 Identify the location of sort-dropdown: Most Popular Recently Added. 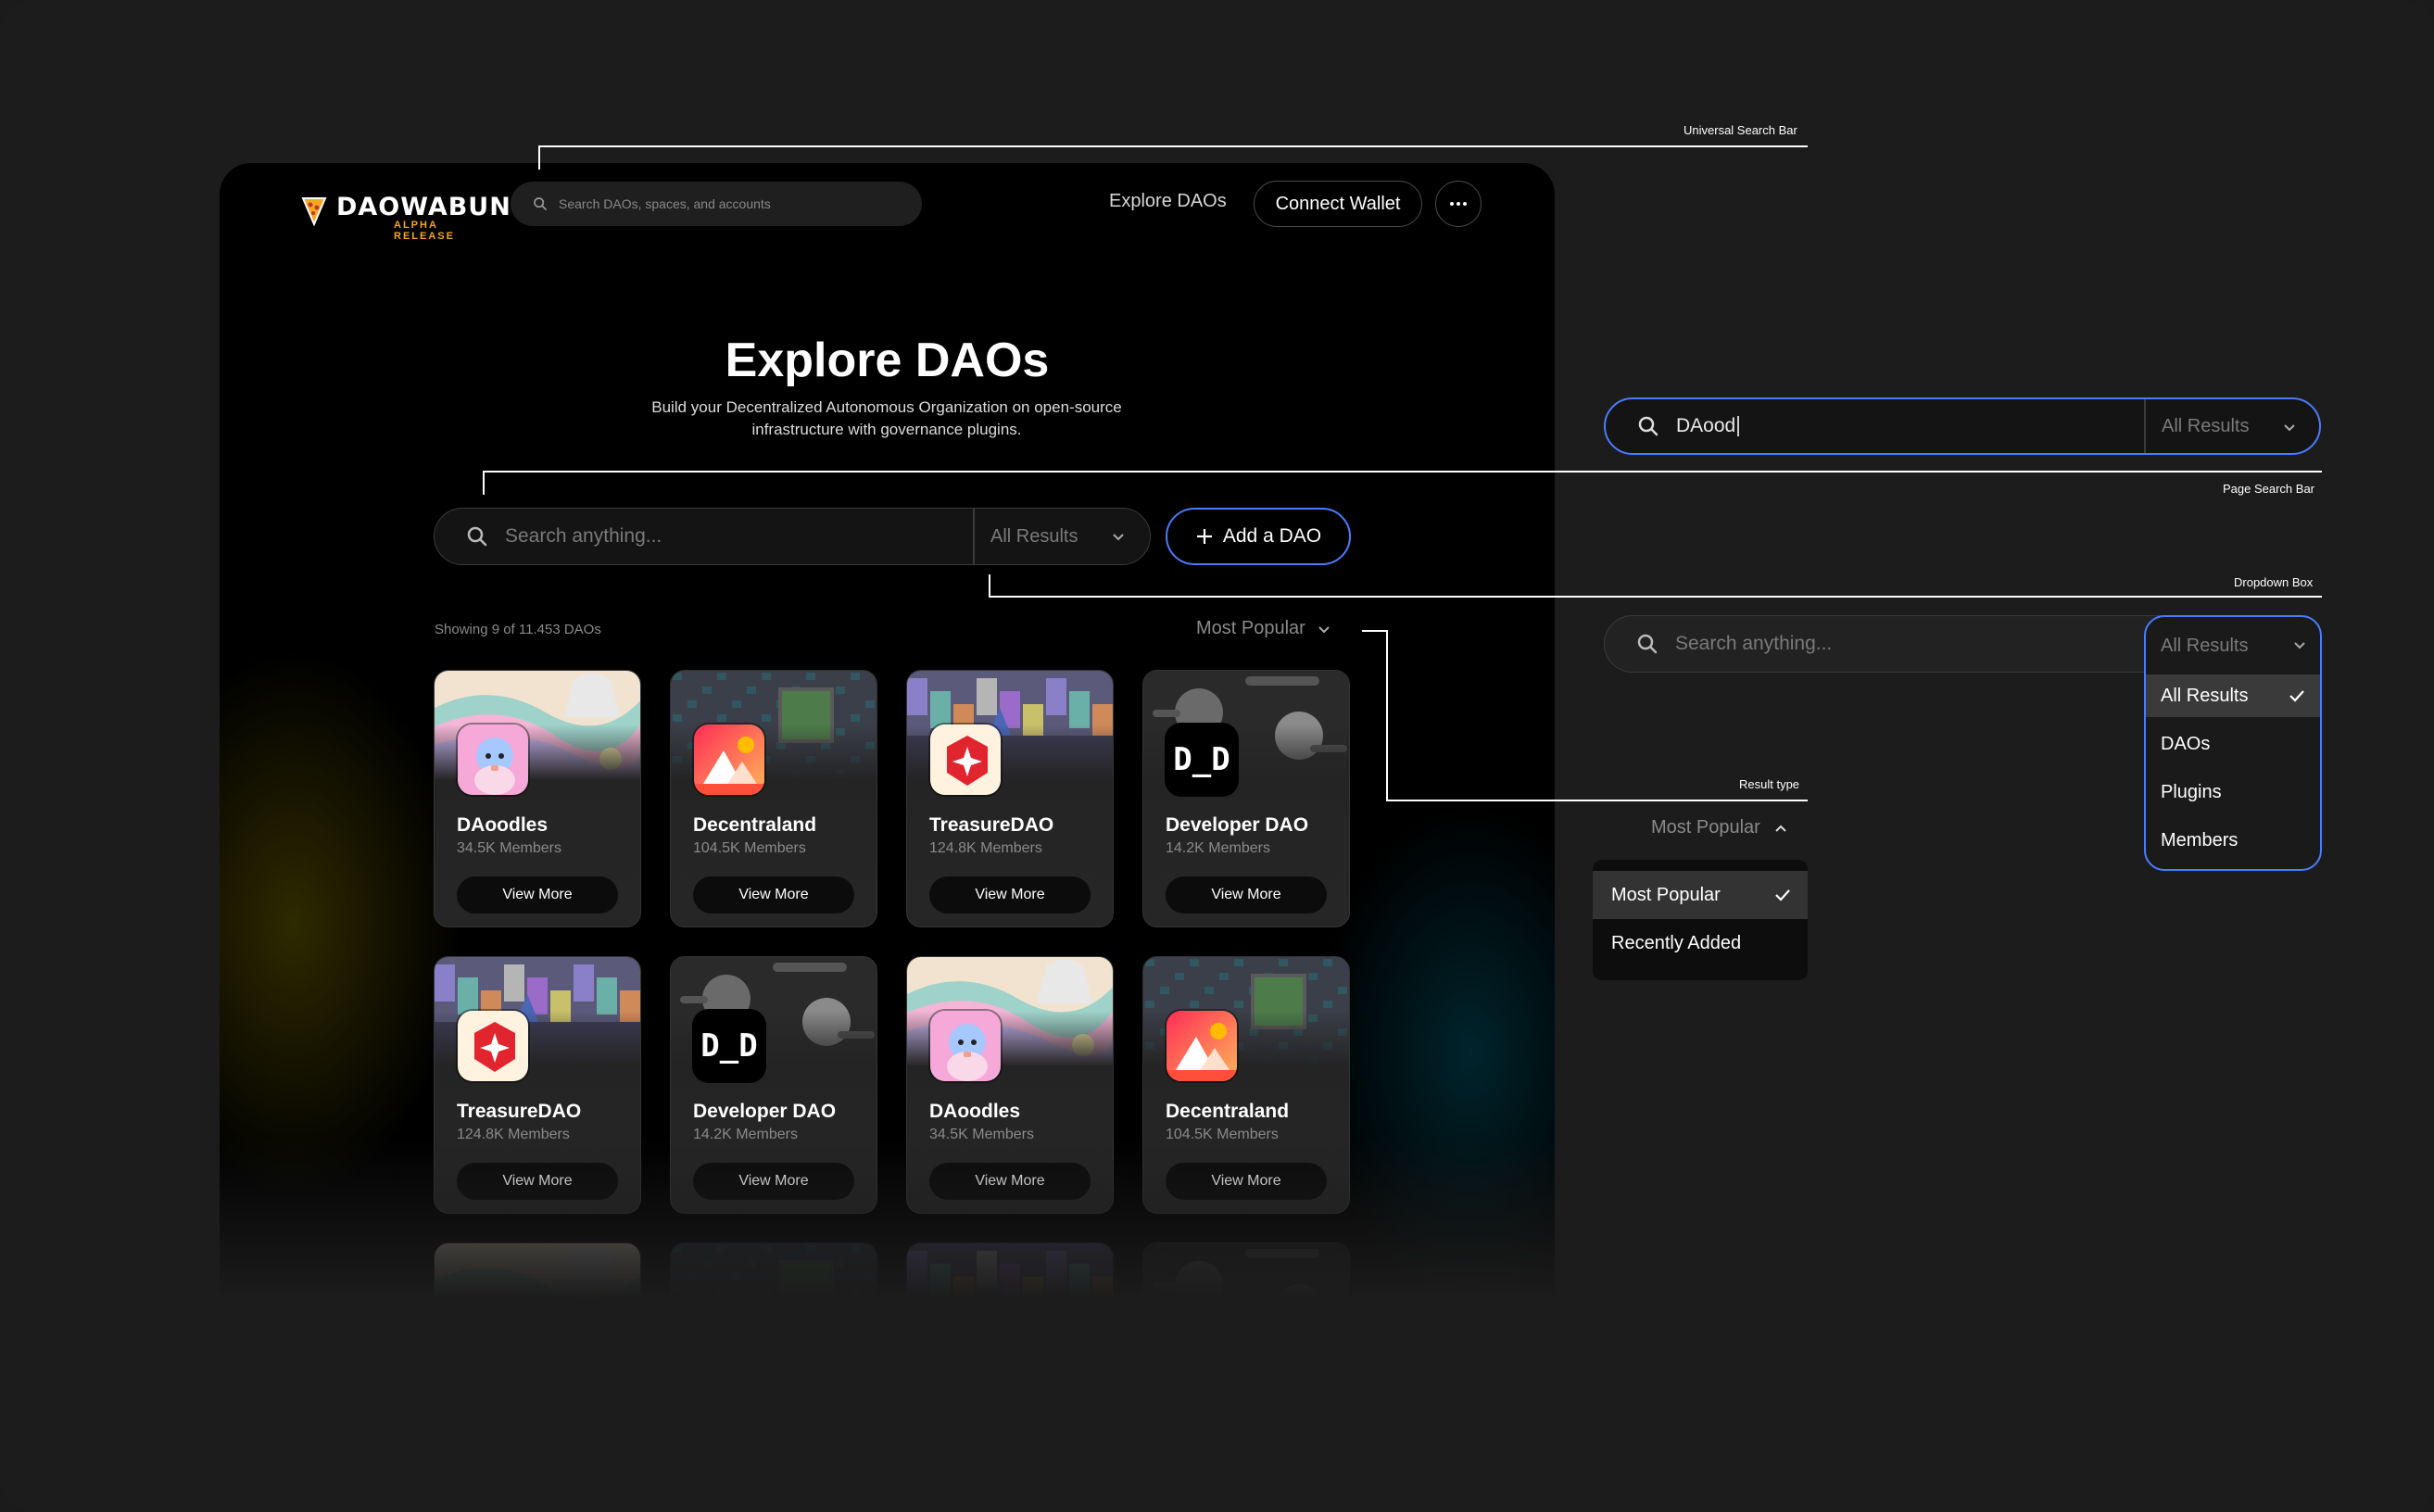
(1701, 920).